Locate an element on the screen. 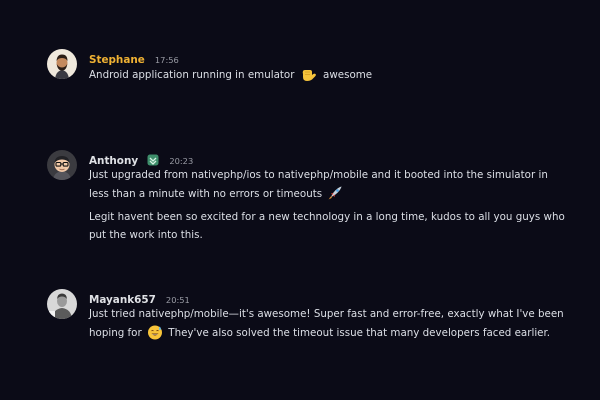  grayscale-man-avatar-icon is located at coordinates (62, 304).